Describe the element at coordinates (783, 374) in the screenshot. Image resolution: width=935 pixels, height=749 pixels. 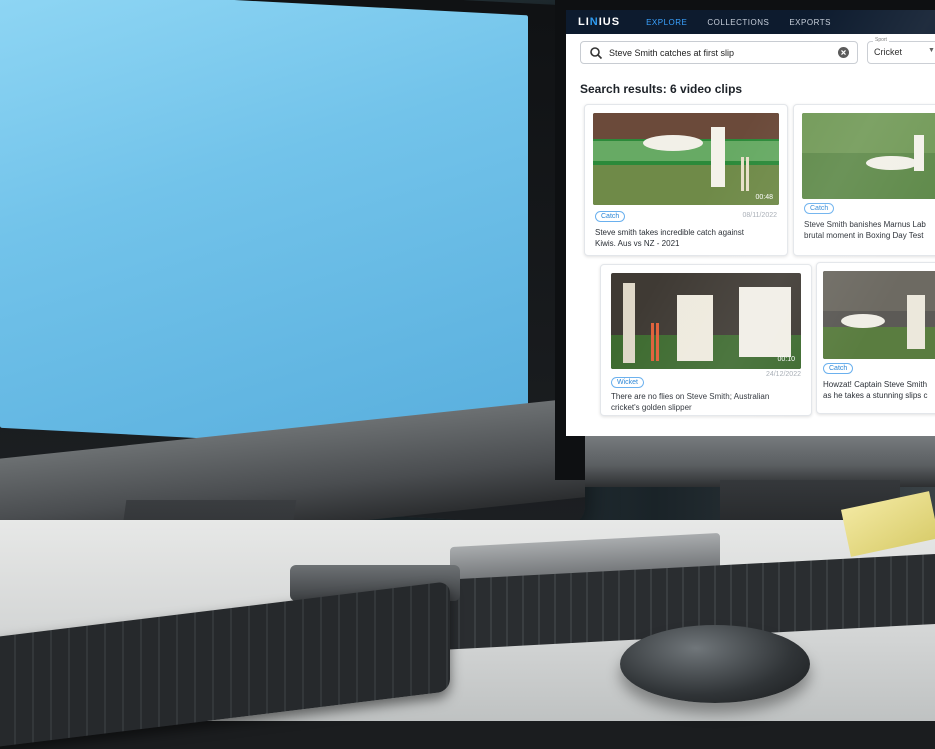
I see `clip-date: 24/12/2022` at that location.